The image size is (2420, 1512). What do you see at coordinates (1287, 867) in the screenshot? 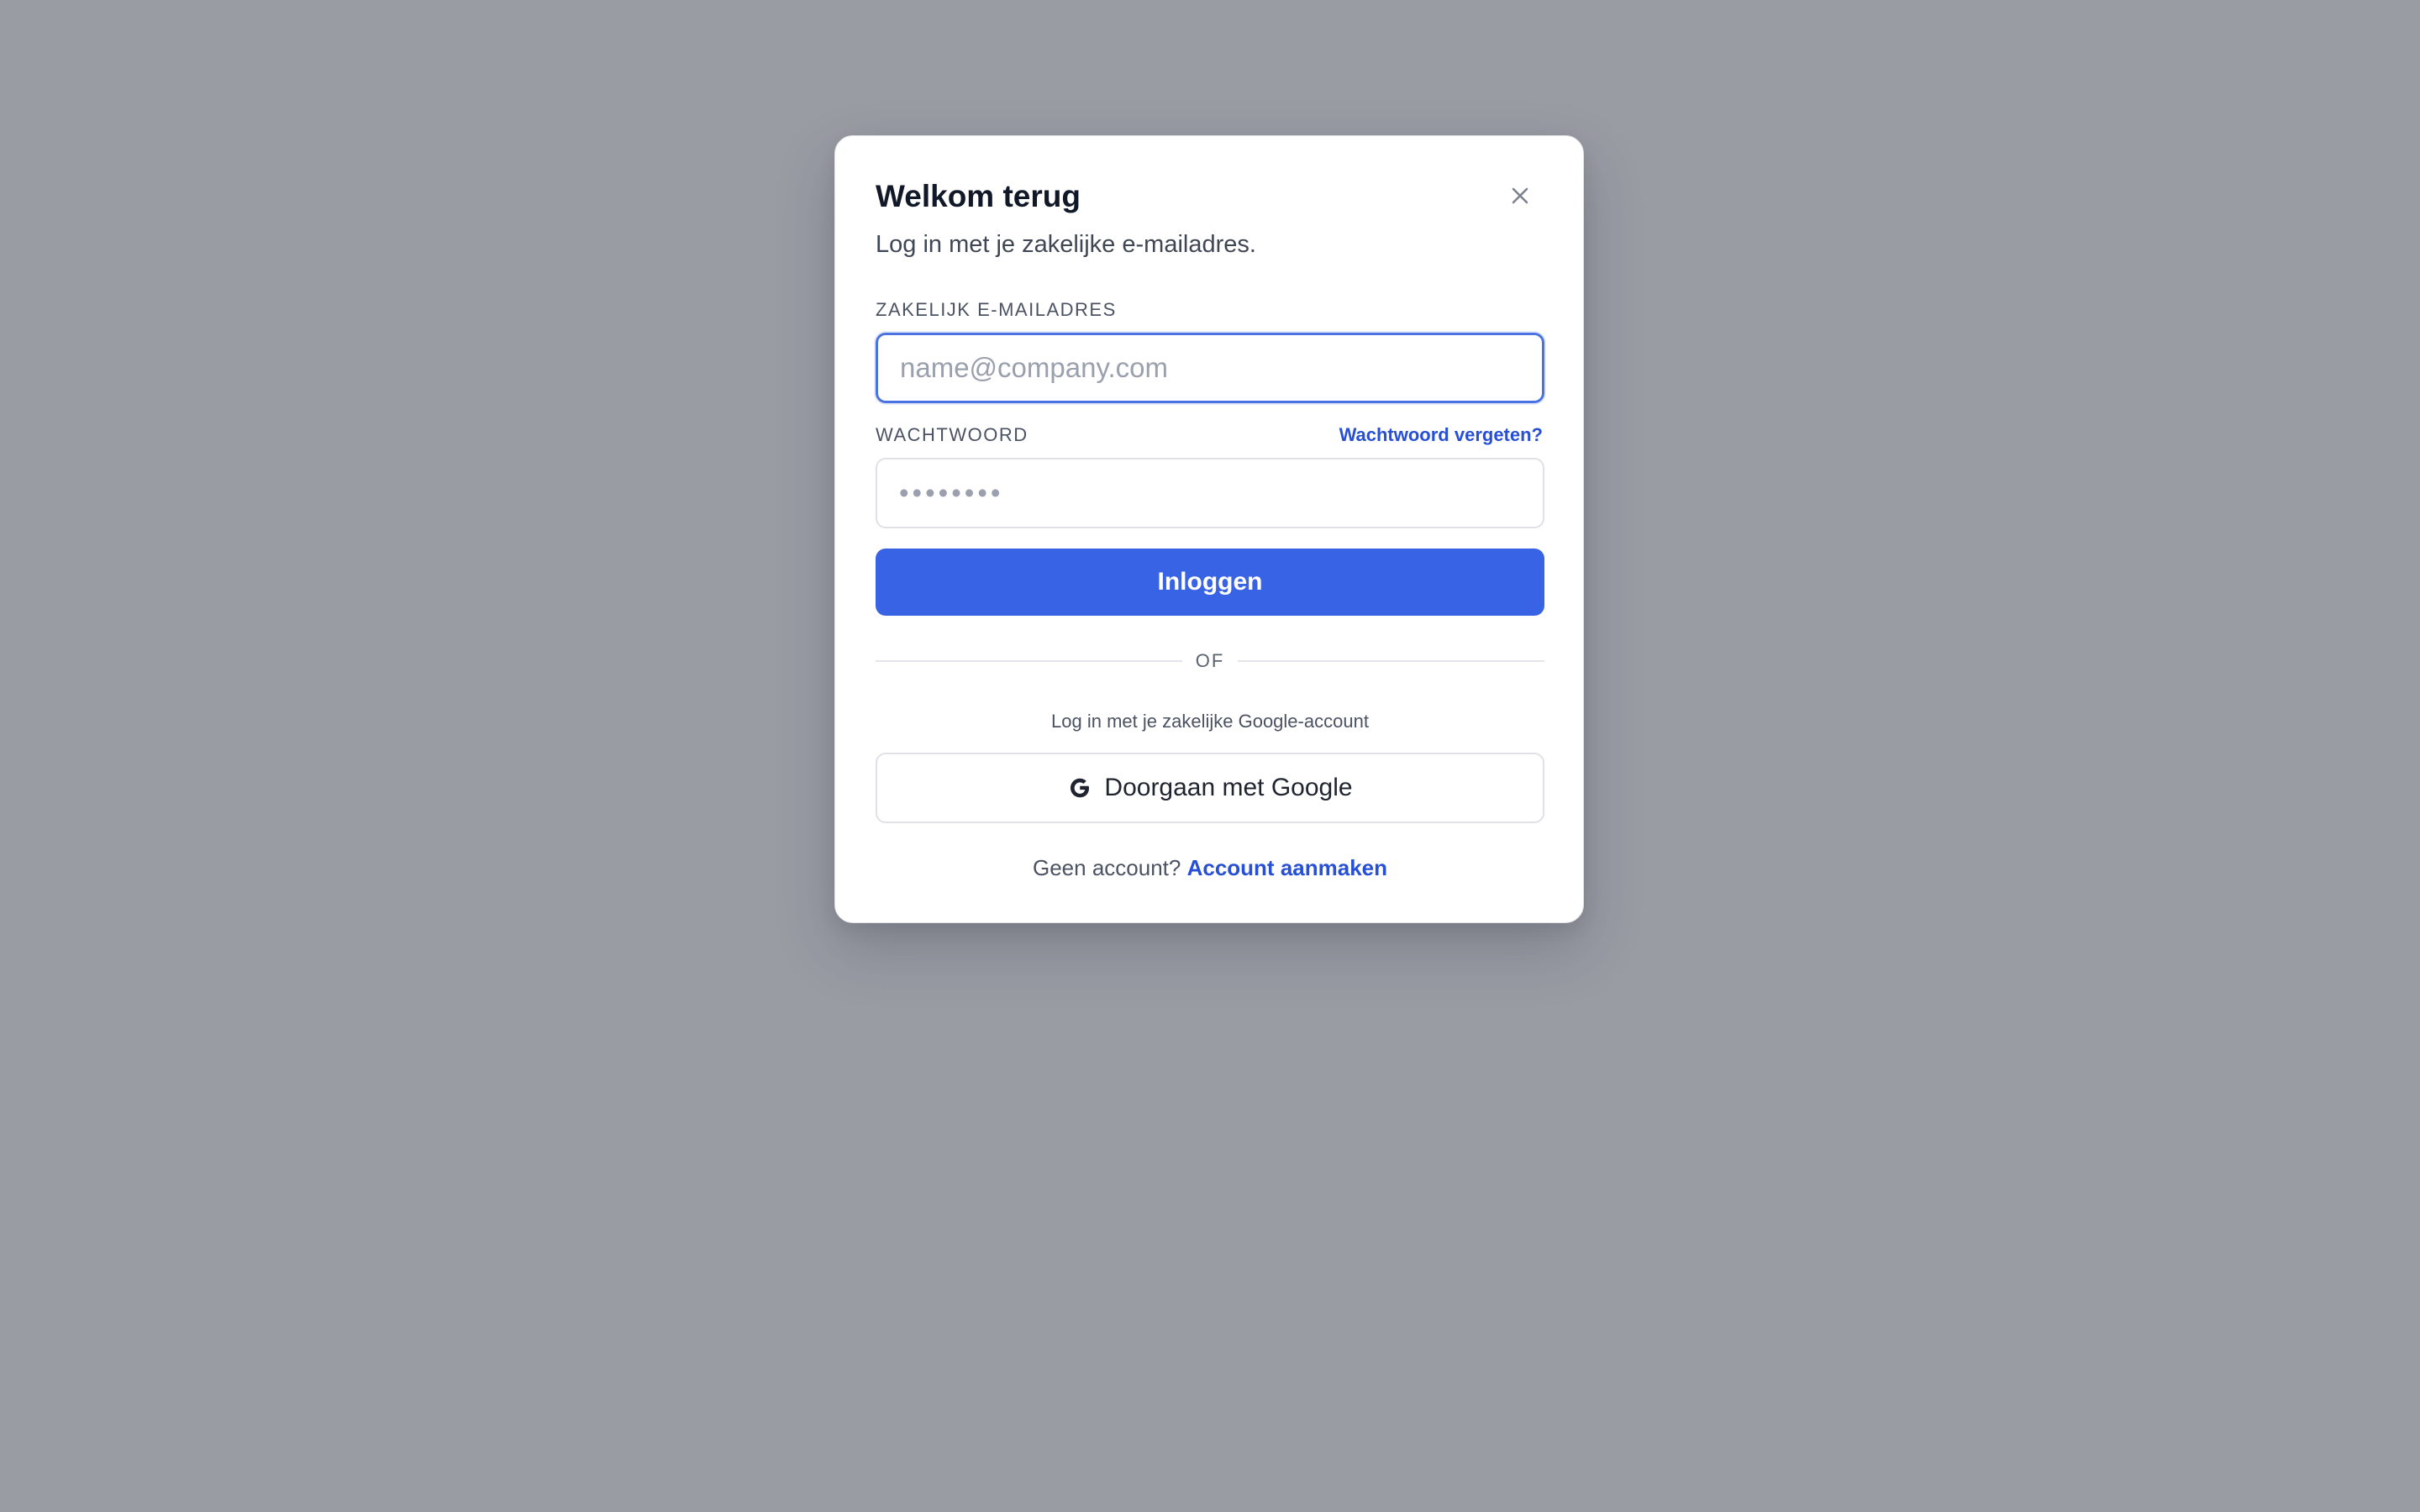
I see `create-account-link: Account aanmaken` at bounding box center [1287, 867].